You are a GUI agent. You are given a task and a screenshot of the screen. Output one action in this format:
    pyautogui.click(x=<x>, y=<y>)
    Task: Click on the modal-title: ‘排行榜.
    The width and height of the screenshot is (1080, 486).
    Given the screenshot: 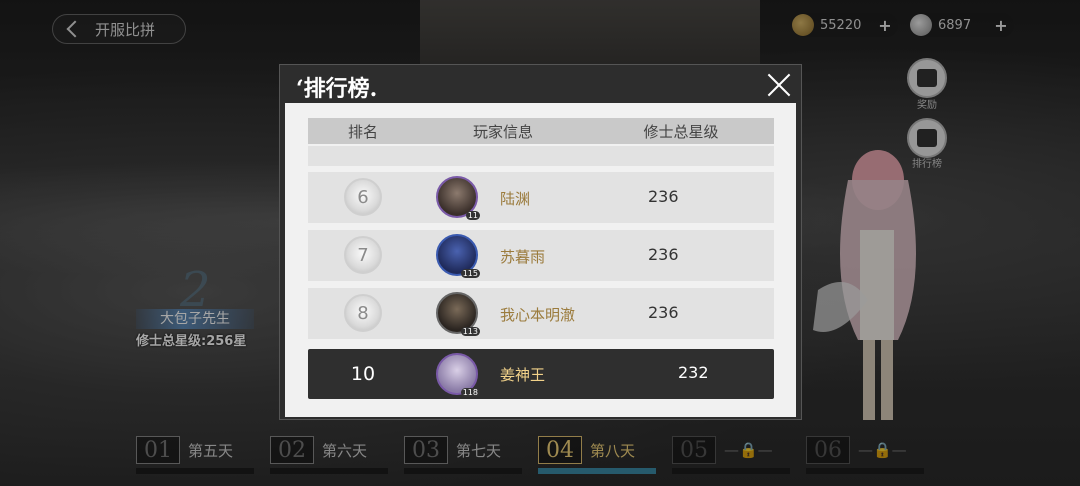 What is the action you would take?
    pyautogui.click(x=337, y=89)
    